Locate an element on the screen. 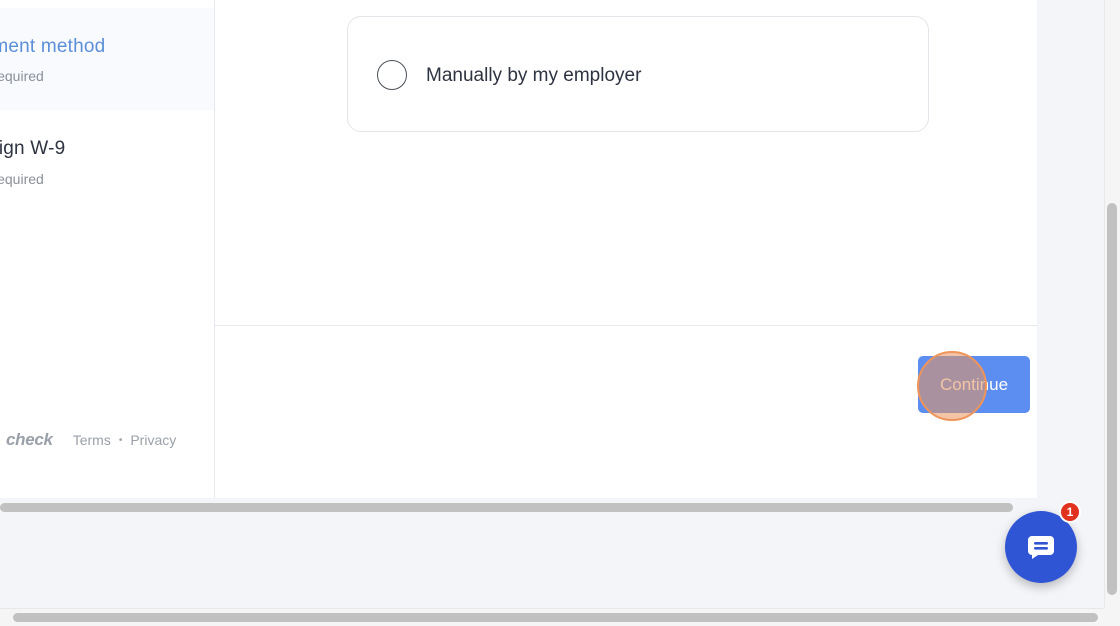 This screenshot has width=1120, height=626. payment-option-card: Manually by my employer is located at coordinates (638, 74).